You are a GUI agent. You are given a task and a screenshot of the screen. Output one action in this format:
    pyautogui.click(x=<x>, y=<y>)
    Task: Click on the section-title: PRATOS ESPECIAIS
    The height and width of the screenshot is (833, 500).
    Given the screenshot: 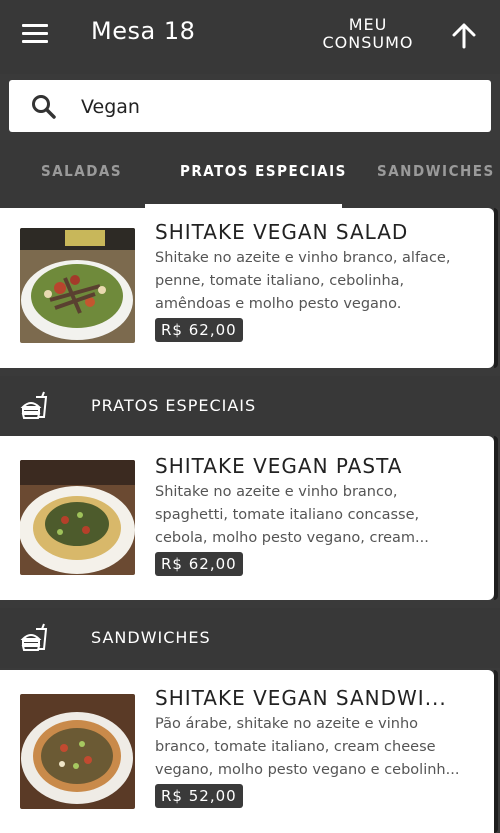 What is the action you would take?
    pyautogui.click(x=174, y=405)
    